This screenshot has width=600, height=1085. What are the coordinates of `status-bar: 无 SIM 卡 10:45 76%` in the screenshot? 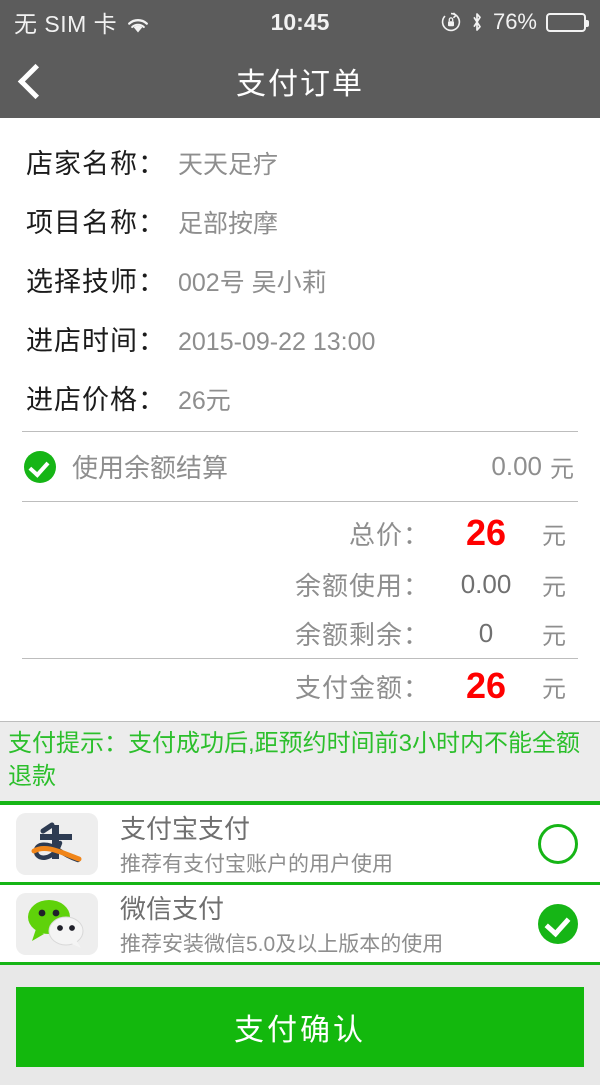 It's located at (300, 22).